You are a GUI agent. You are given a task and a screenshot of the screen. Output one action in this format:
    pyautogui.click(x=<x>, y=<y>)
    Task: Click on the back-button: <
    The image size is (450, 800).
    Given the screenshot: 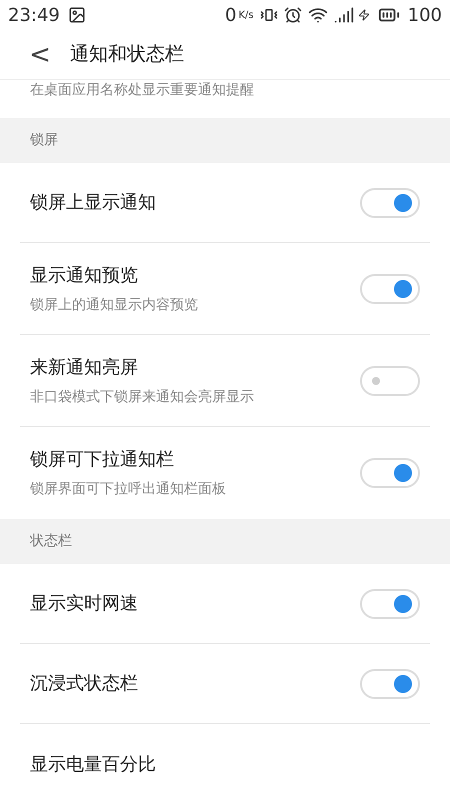 What is the action you would take?
    pyautogui.click(x=40, y=55)
    